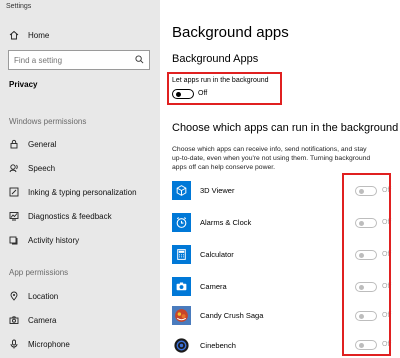 Image resolution: width=400 pixels, height=358 pixels. I want to click on sidebar-item-label: Inking & typing personalization, so click(82, 192).